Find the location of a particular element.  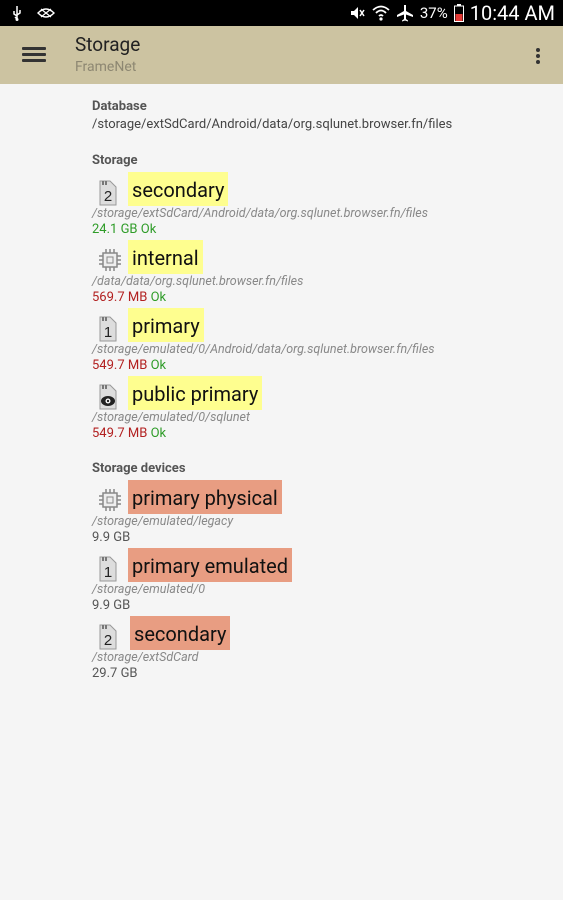

page-title: Storage is located at coordinates (108, 44).